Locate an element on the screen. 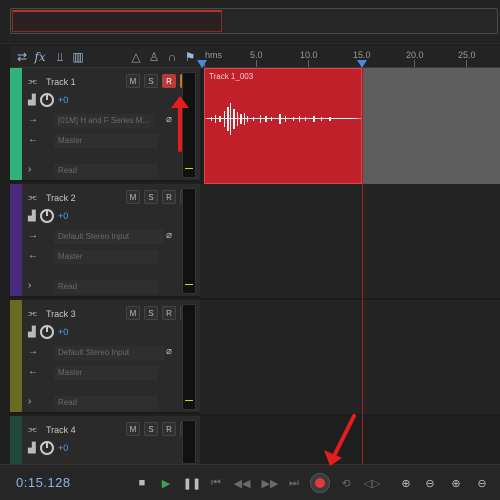  rewind-button: ◀◀ is located at coordinates (242, 483).